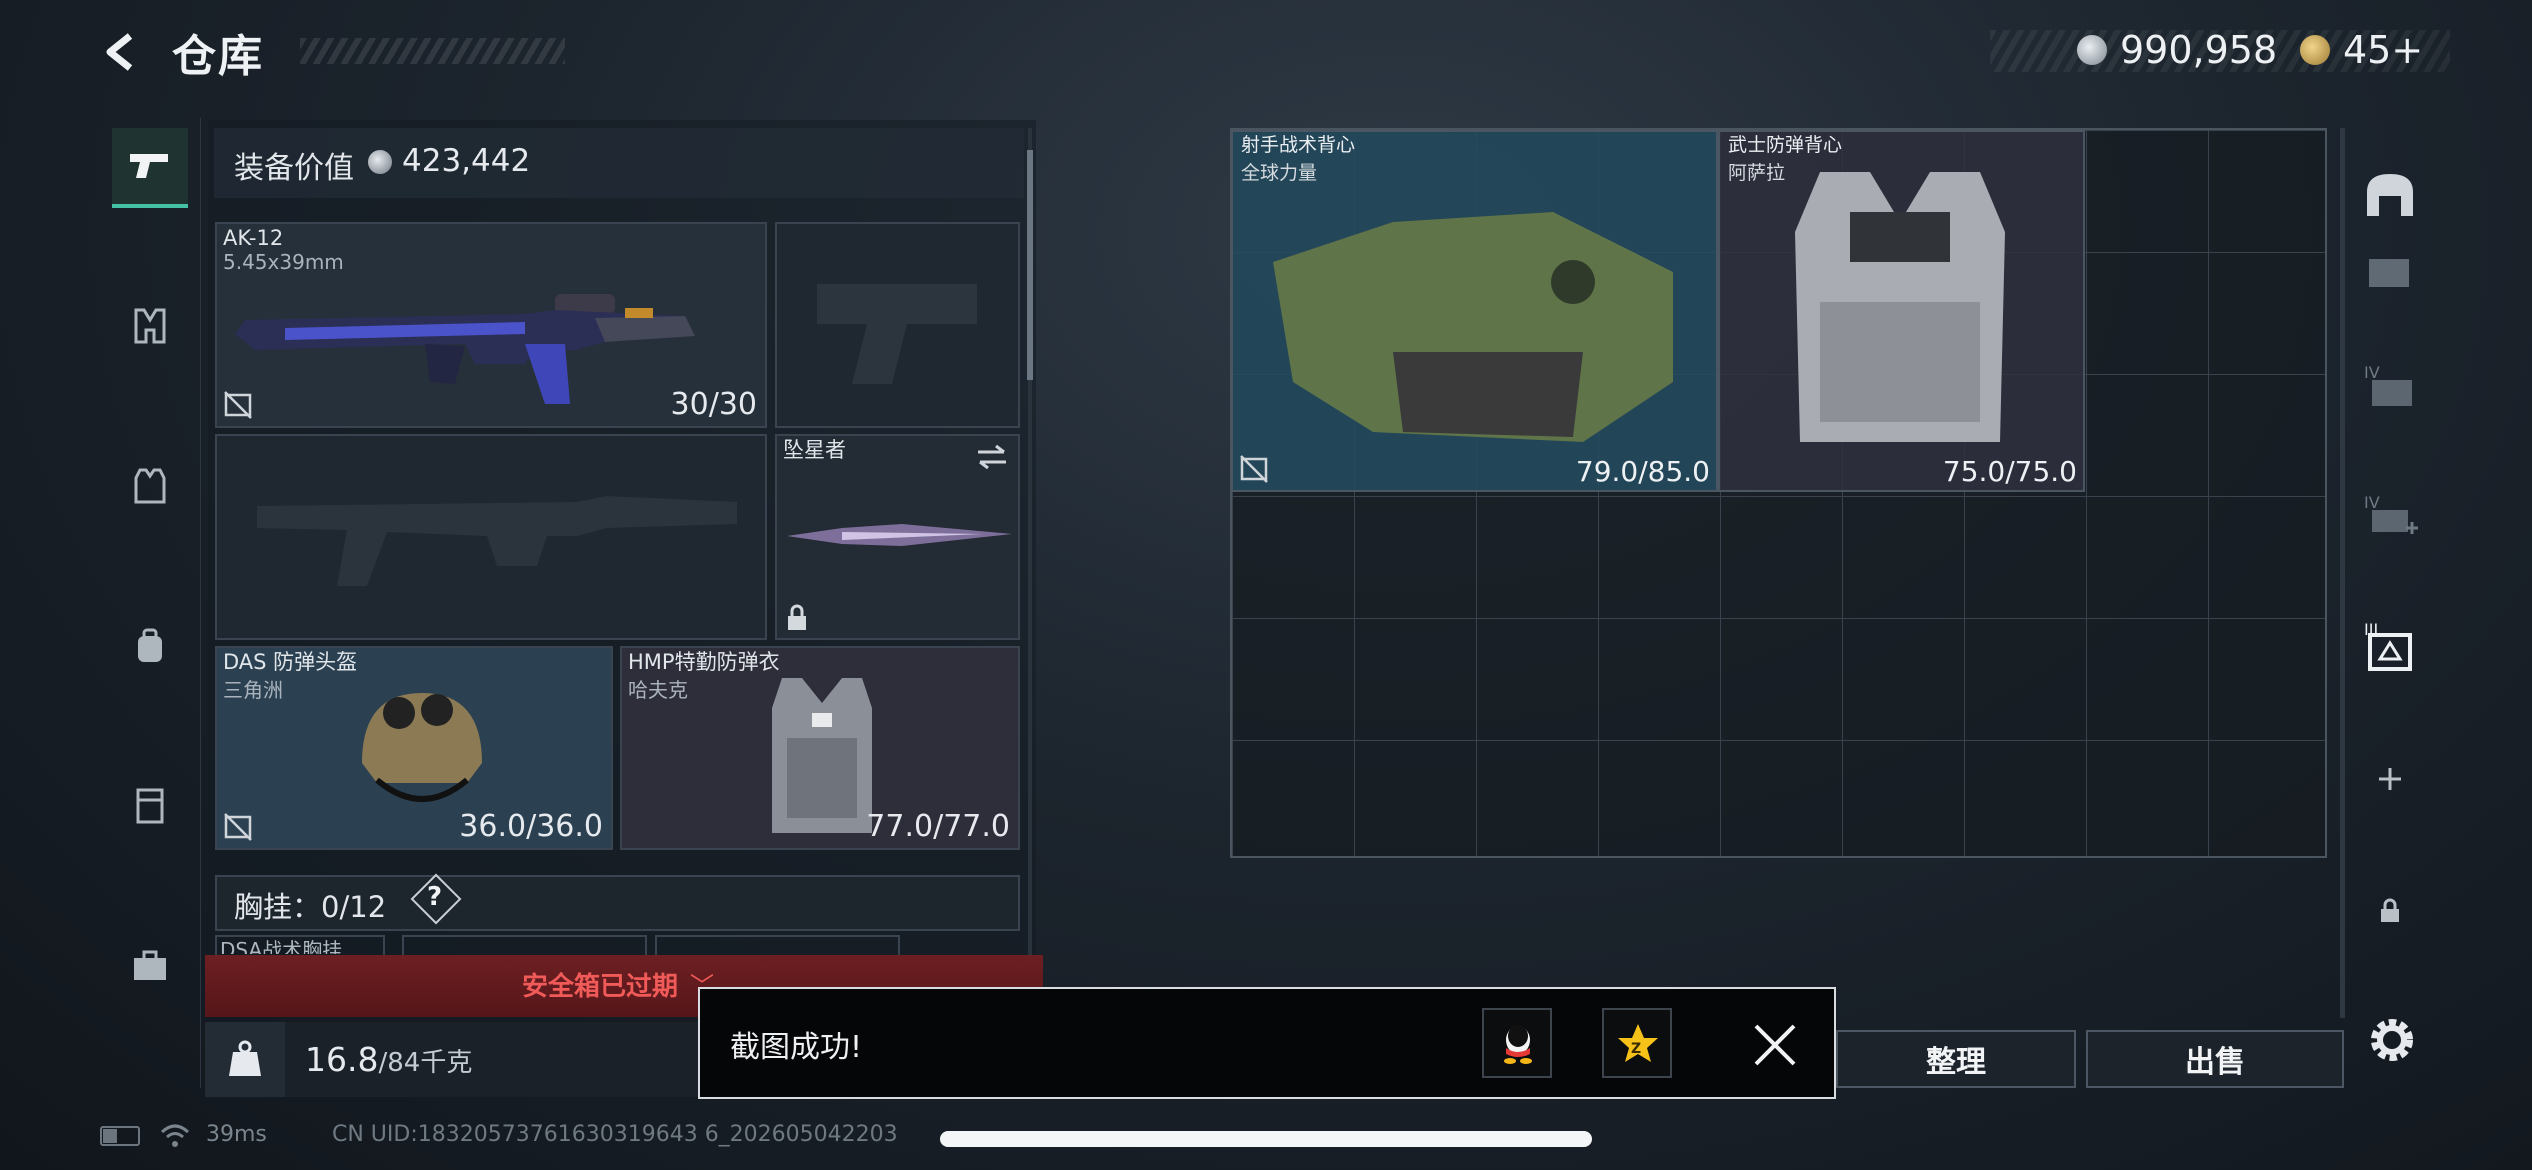  Describe the element at coordinates (425, 1063) in the screenshot. I see `weight-max: /84千克` at that location.